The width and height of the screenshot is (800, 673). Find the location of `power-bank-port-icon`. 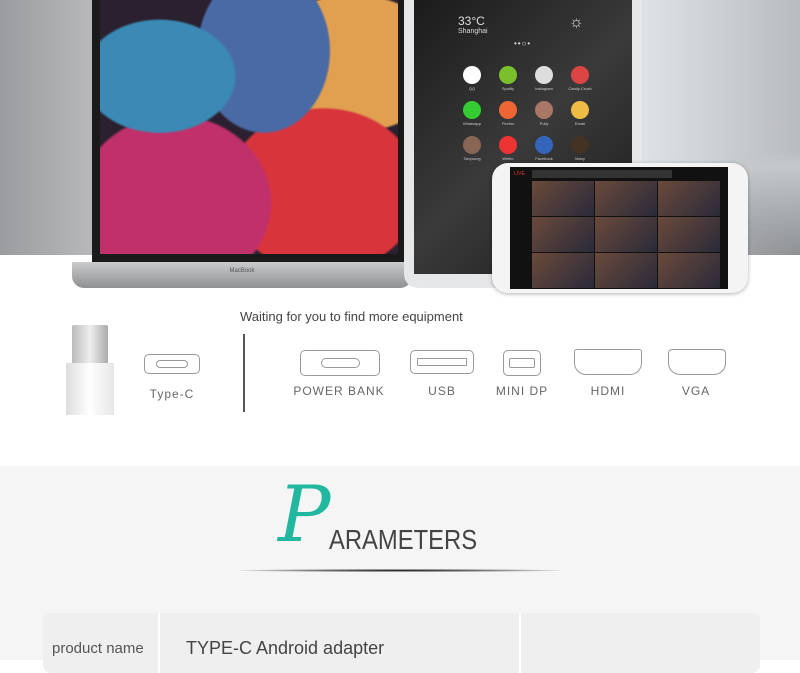

power-bank-port-icon is located at coordinates (340, 363).